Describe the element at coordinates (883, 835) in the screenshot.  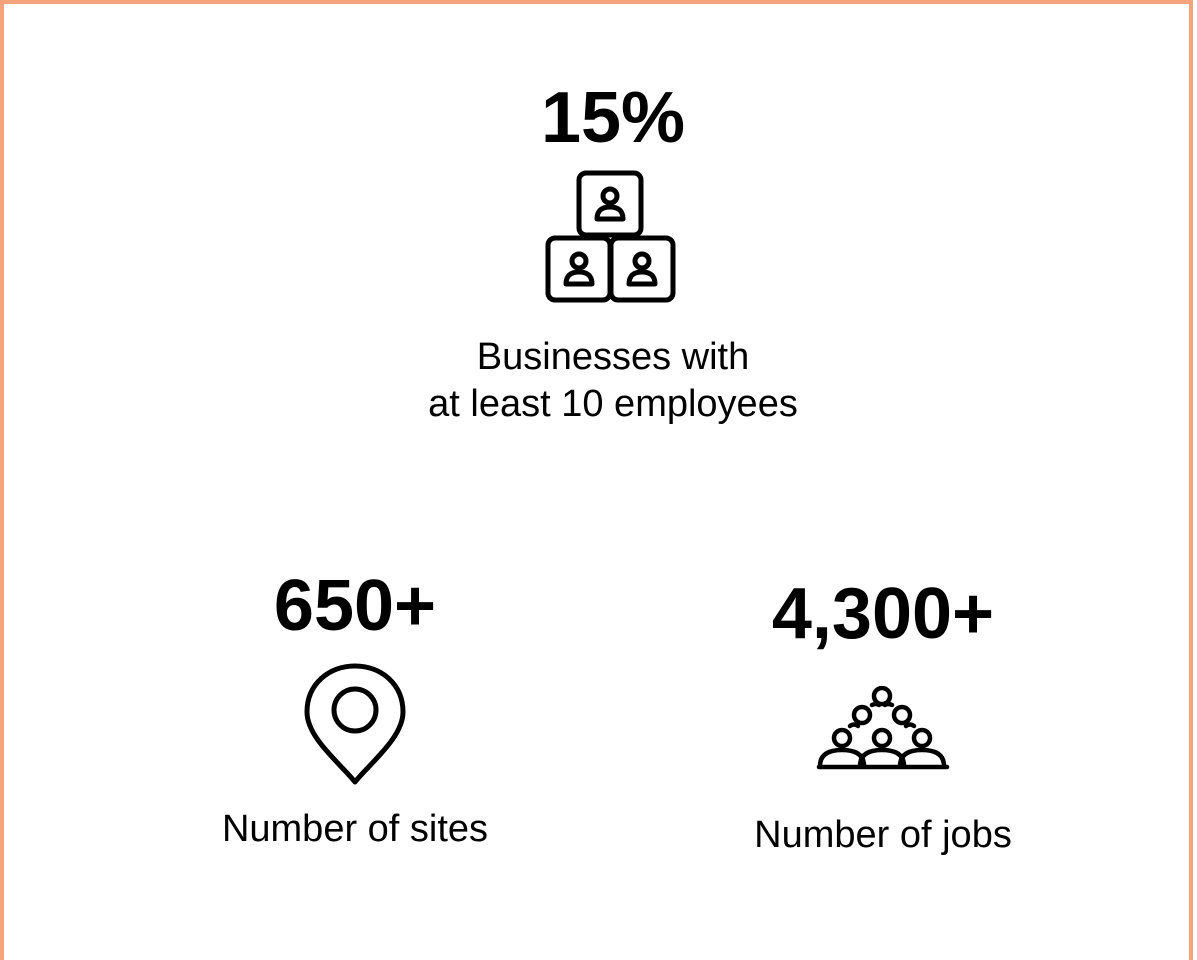
I see `stat-label-jobs: Number of jobs` at that location.